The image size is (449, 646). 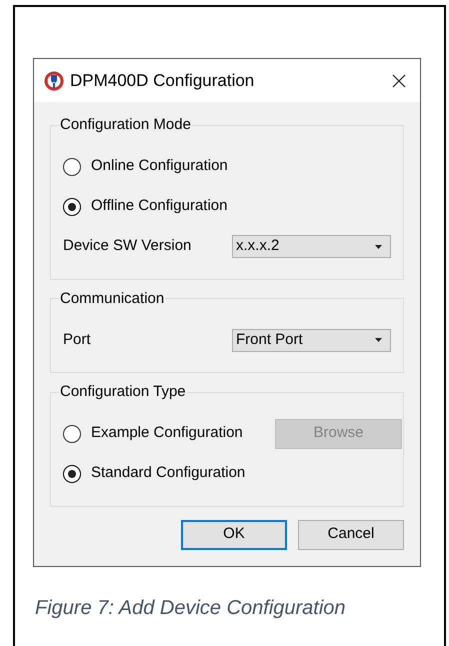 I want to click on group-title: Communication, so click(x=112, y=298).